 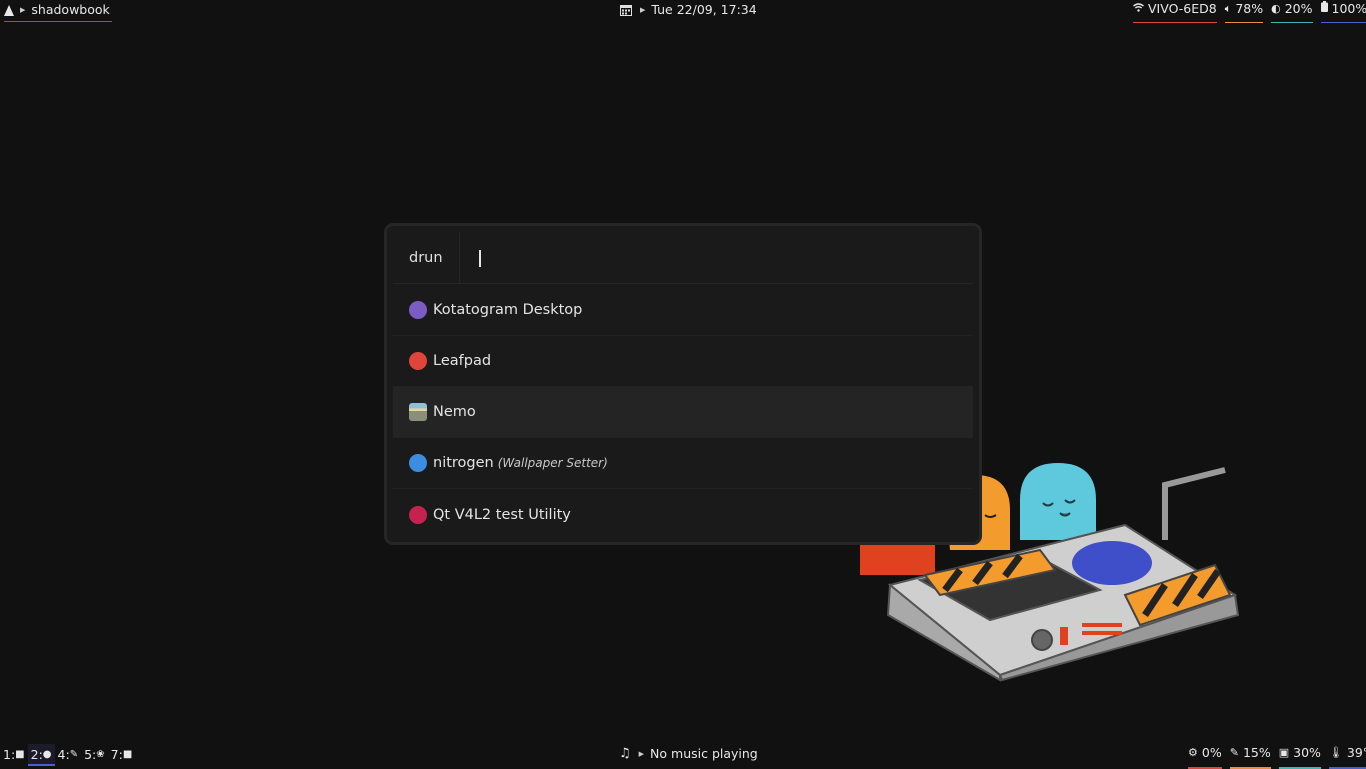 What do you see at coordinates (36, 754) in the screenshot?
I see `workspace-label: 2:` at bounding box center [36, 754].